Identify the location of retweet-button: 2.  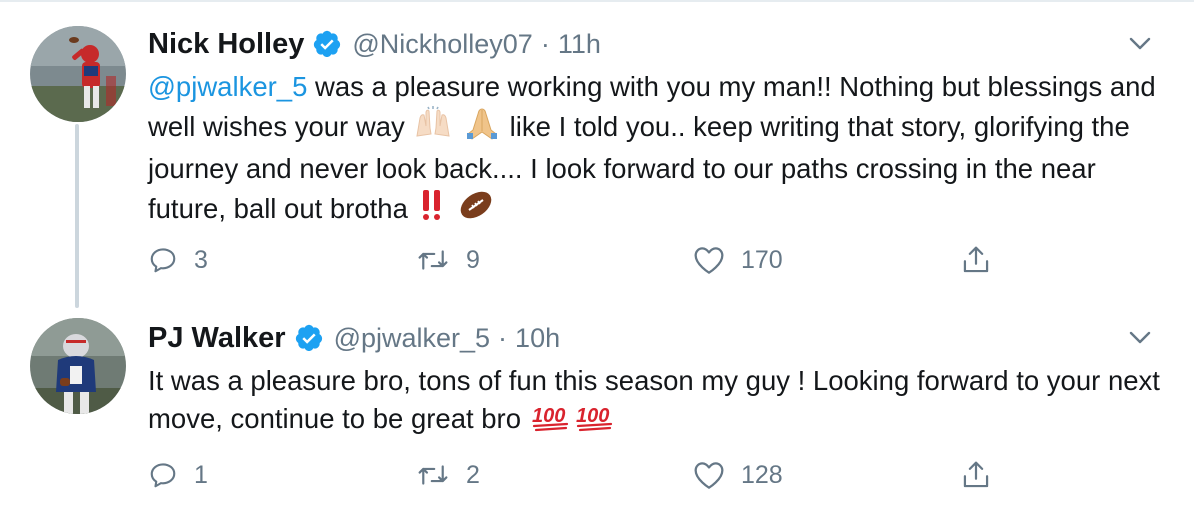
(448, 475).